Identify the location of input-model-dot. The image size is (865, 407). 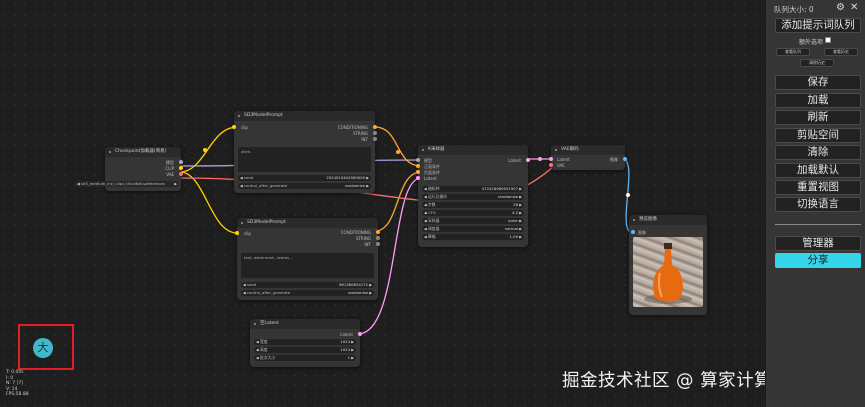
(418, 160).